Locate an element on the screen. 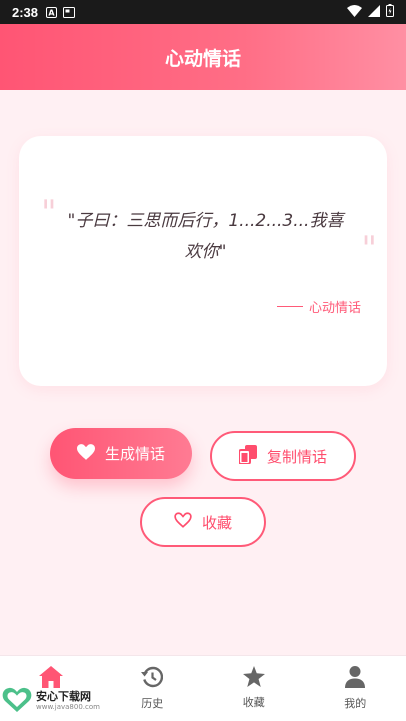  a-notification-icon: A is located at coordinates (52, 12).